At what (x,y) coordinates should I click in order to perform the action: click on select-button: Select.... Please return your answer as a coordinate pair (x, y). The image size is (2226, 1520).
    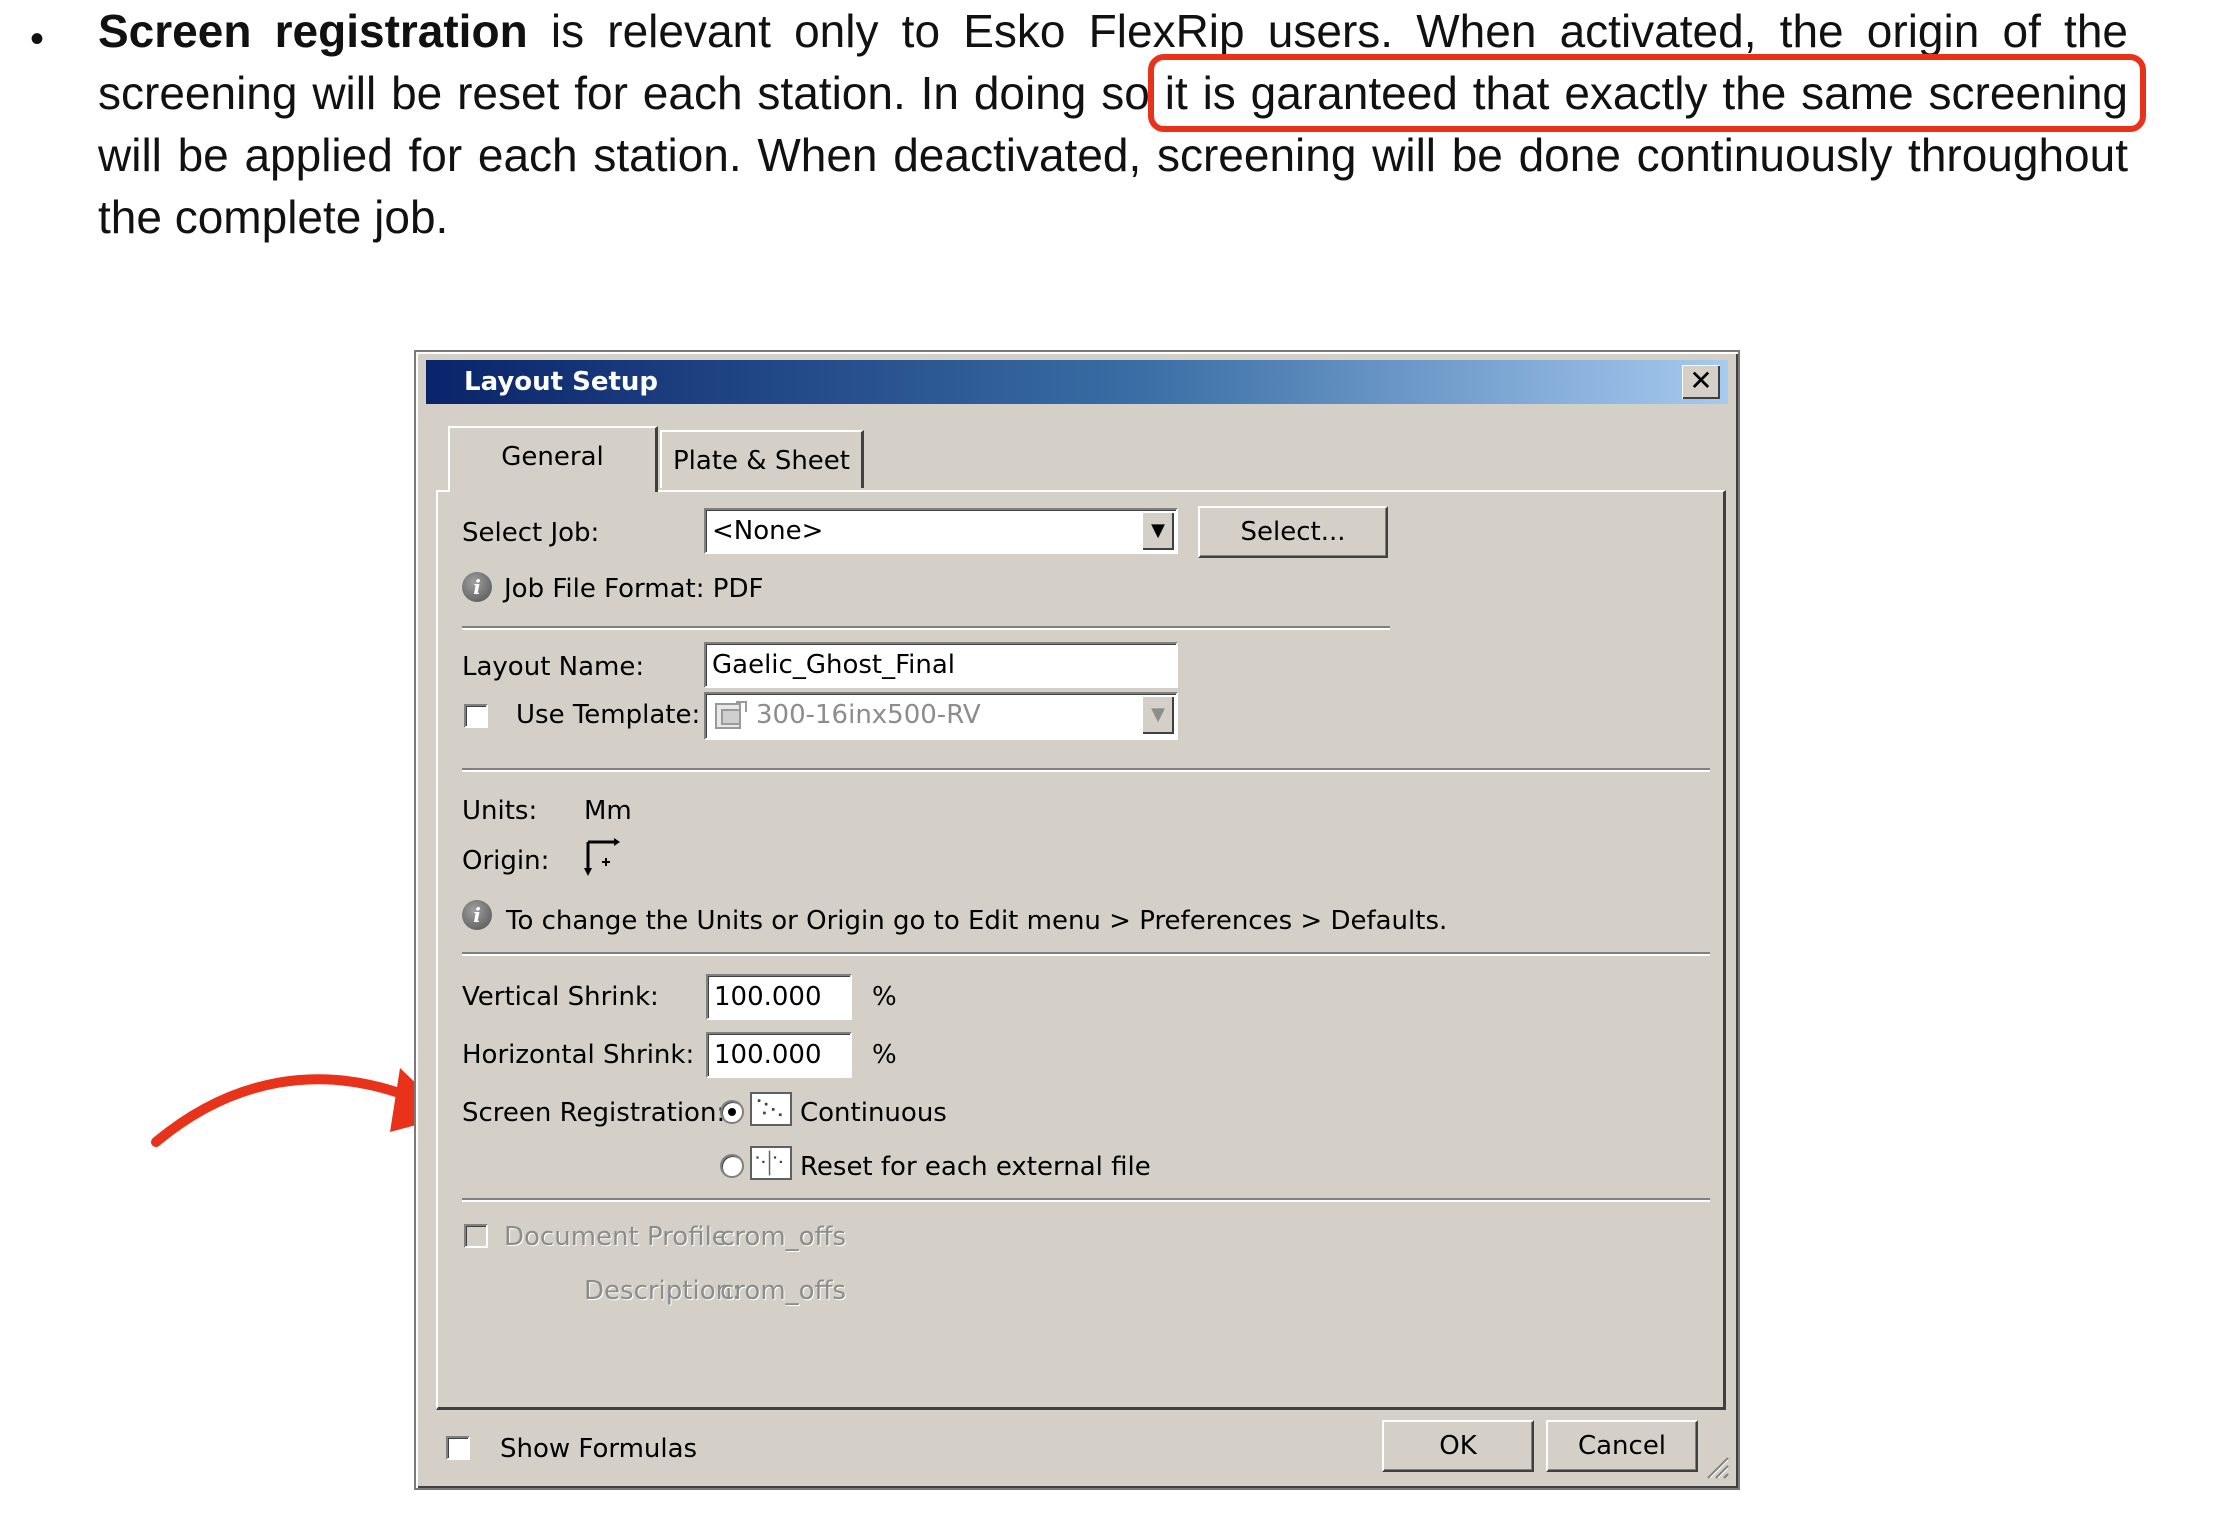
    Looking at the image, I should click on (1293, 532).